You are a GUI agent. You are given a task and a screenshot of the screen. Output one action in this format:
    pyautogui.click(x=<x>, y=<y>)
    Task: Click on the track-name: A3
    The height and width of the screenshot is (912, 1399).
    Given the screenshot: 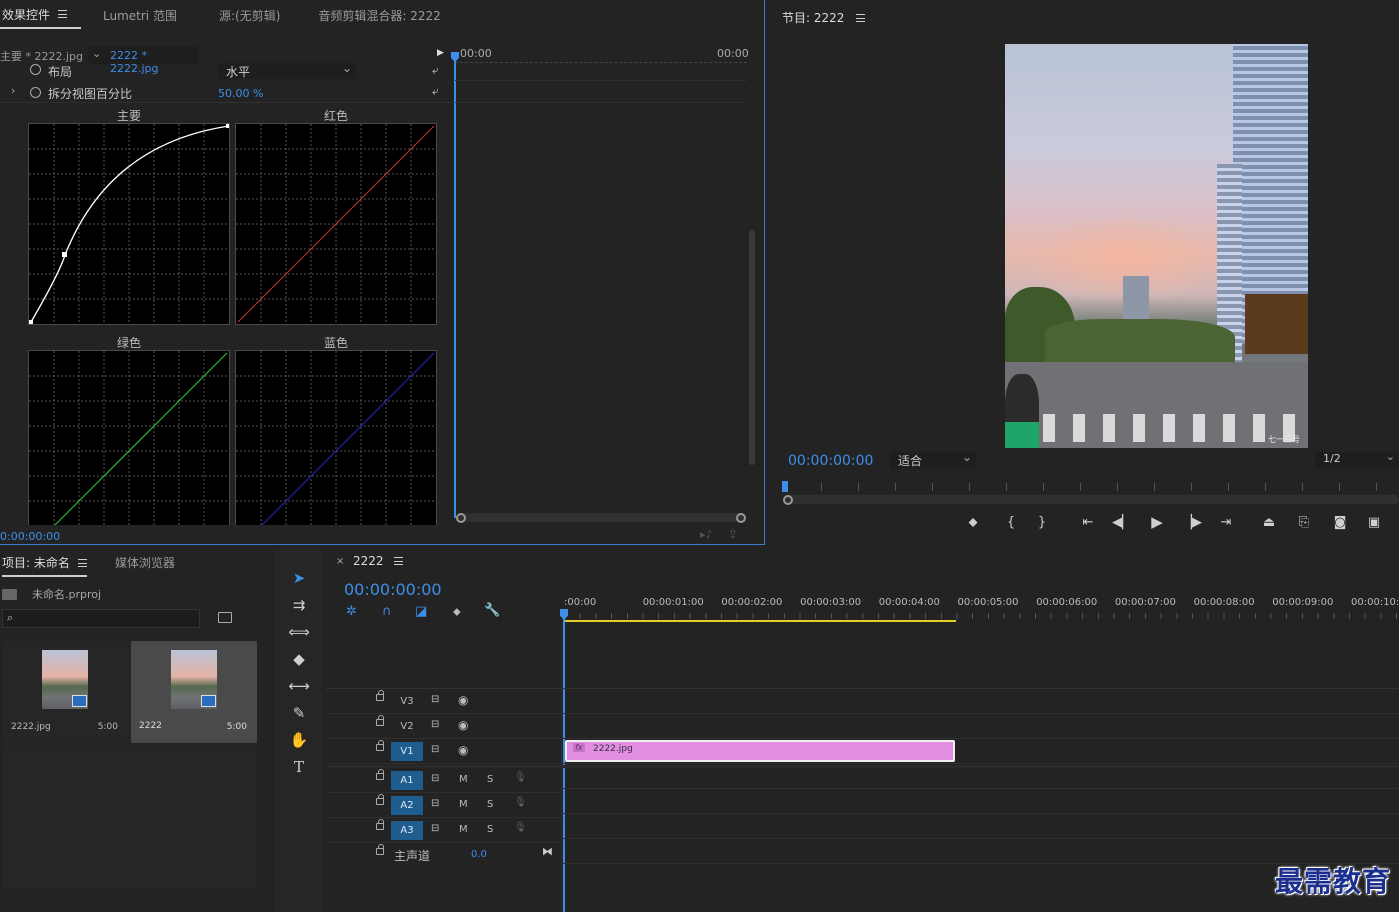 What is the action you would take?
    pyautogui.click(x=407, y=830)
    